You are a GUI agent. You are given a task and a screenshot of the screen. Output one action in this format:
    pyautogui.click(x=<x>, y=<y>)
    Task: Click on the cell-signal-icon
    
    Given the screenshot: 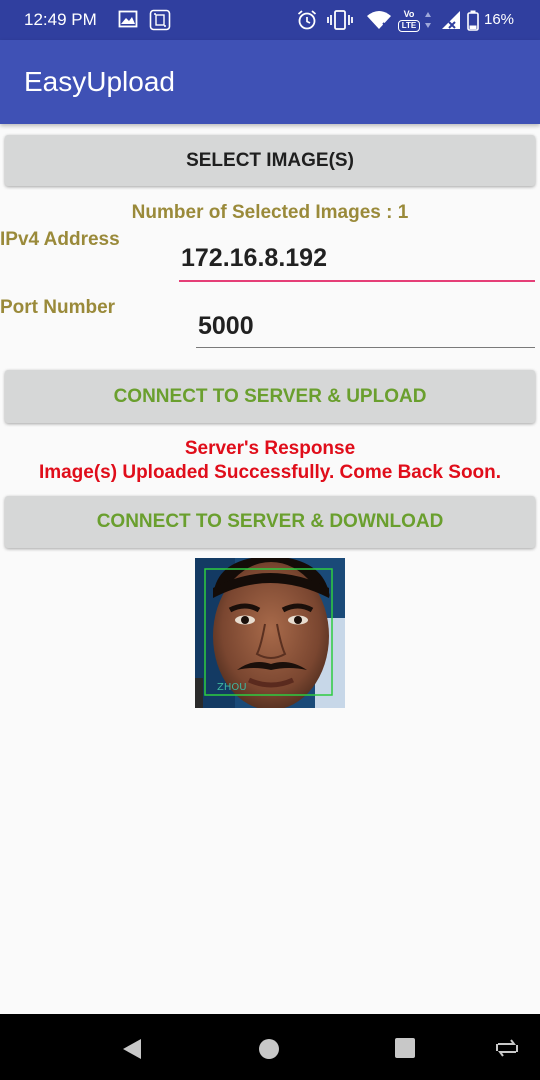 What is the action you would take?
    pyautogui.click(x=451, y=20)
    